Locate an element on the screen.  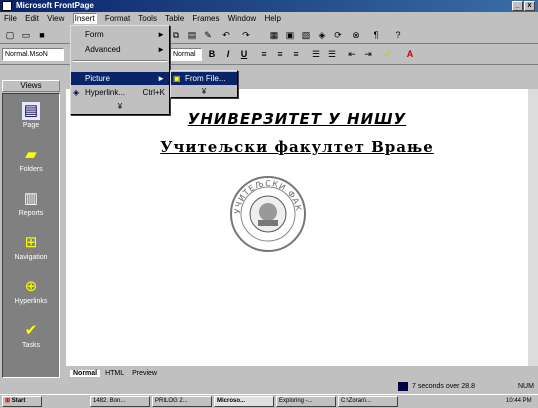
new-page-icon: ▢ is located at coordinates (10, 35).